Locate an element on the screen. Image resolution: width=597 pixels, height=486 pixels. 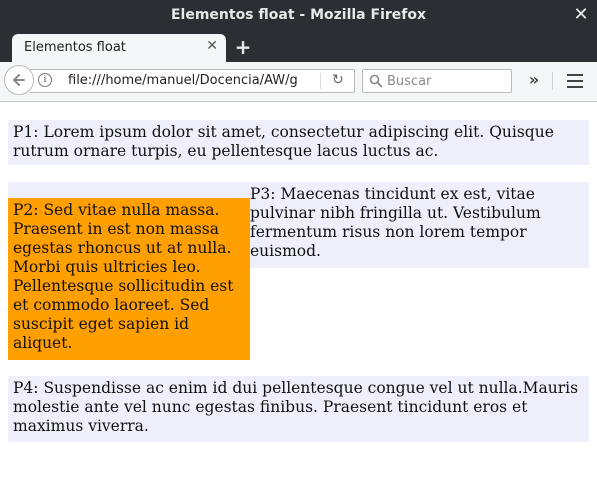
reload-icon: ↻ is located at coordinates (338, 80).